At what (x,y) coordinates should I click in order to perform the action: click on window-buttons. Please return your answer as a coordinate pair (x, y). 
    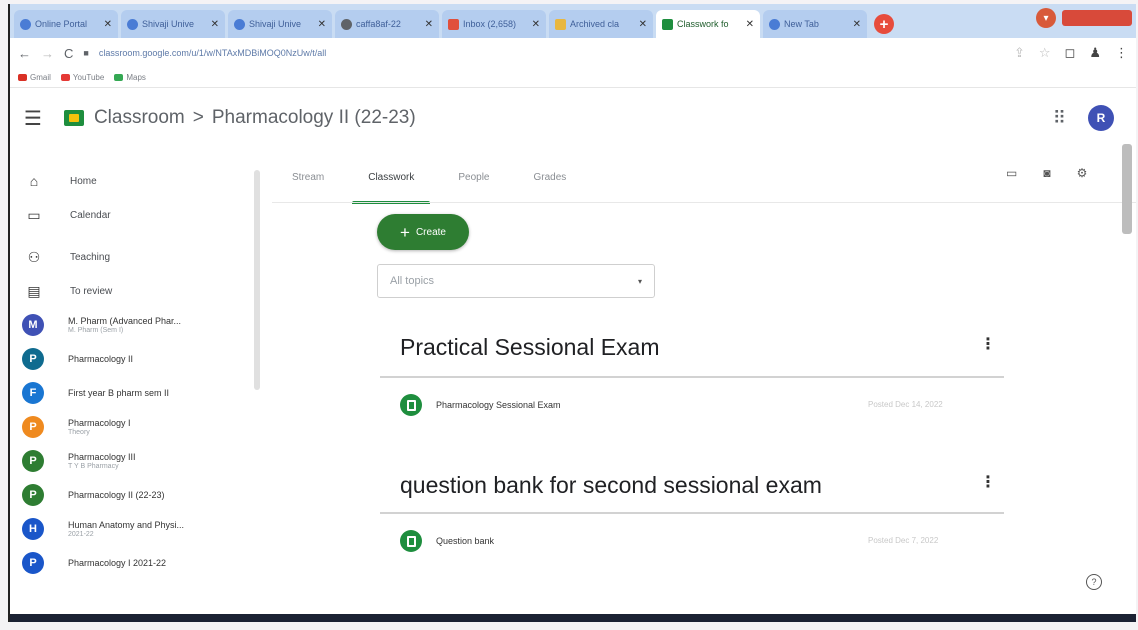
    Looking at the image, I should click on (1097, 18).